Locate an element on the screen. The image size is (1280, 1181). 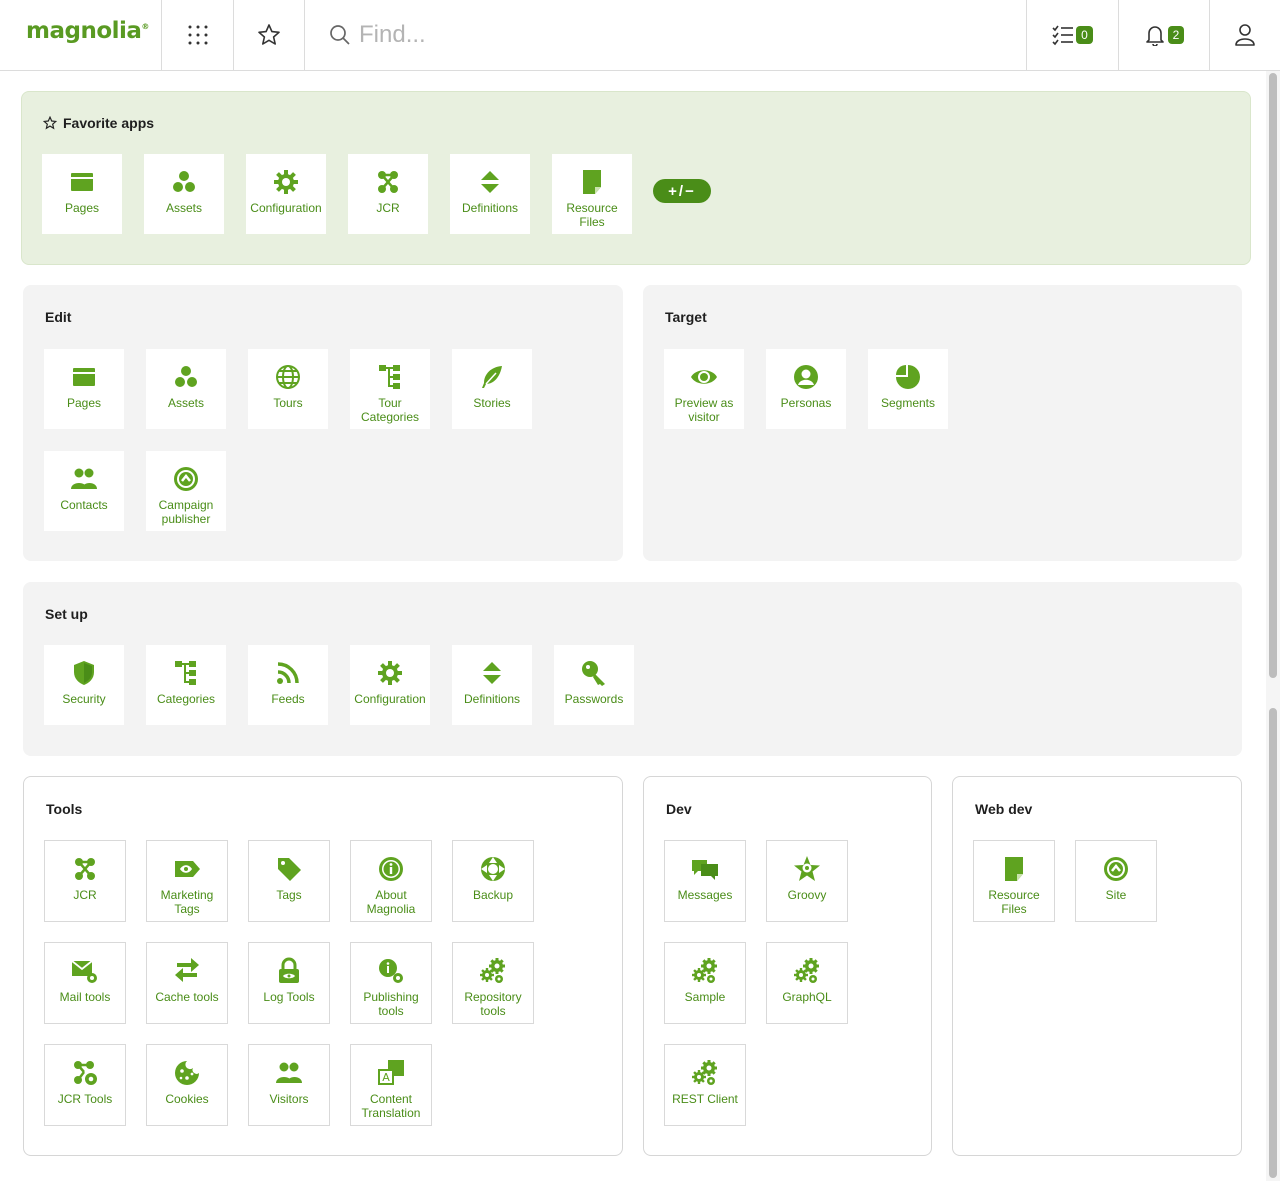
app-visitors: Visitors is located at coordinates (289, 1085).